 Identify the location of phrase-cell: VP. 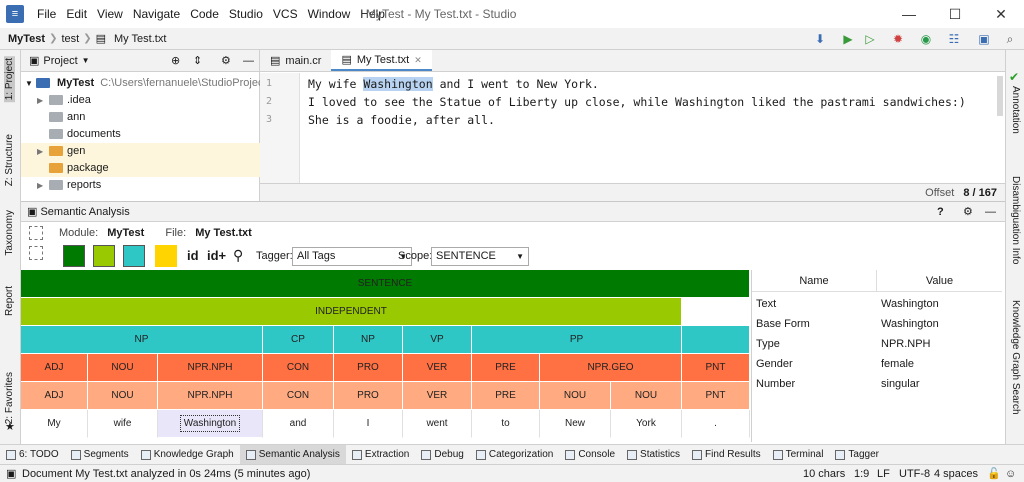
(437, 340).